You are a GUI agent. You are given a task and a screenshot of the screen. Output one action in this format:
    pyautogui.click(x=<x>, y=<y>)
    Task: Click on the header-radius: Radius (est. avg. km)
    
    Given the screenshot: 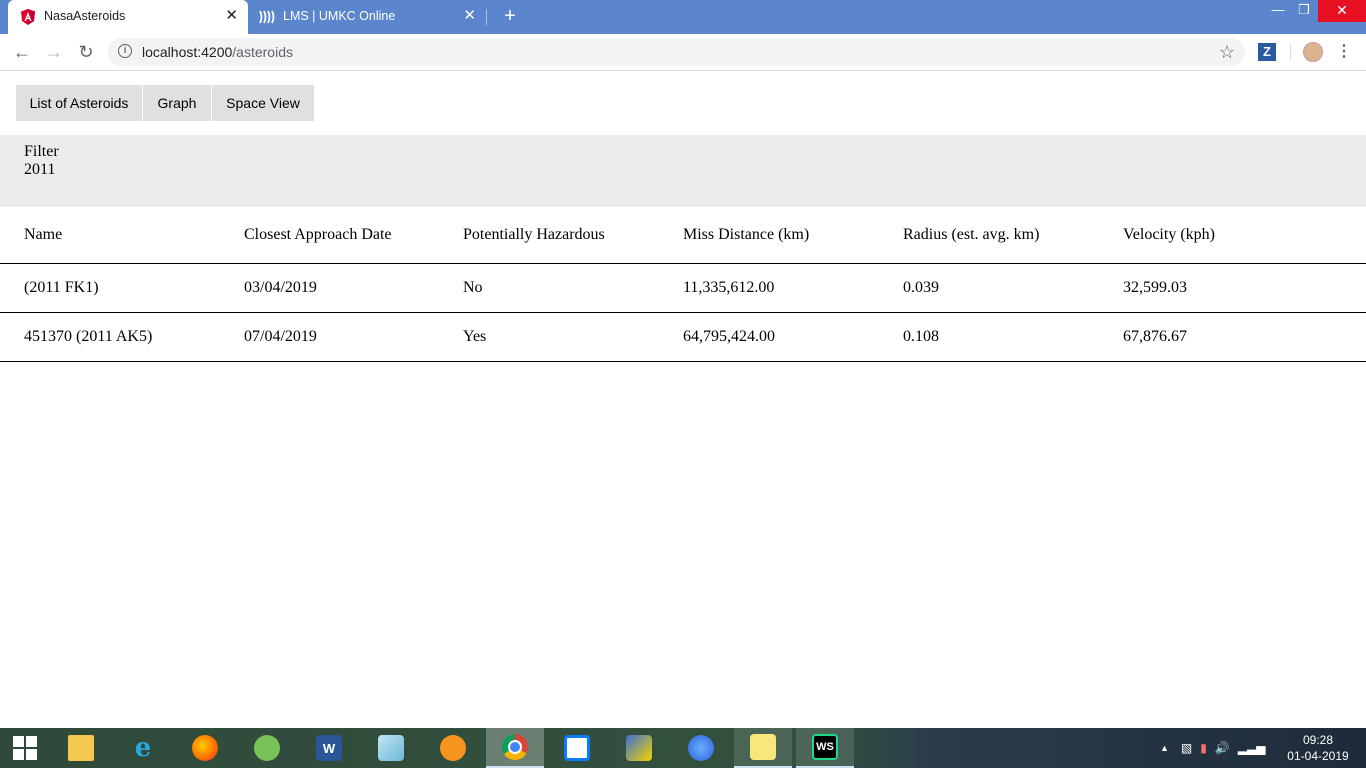 What is the action you would take?
    pyautogui.click(x=971, y=234)
    